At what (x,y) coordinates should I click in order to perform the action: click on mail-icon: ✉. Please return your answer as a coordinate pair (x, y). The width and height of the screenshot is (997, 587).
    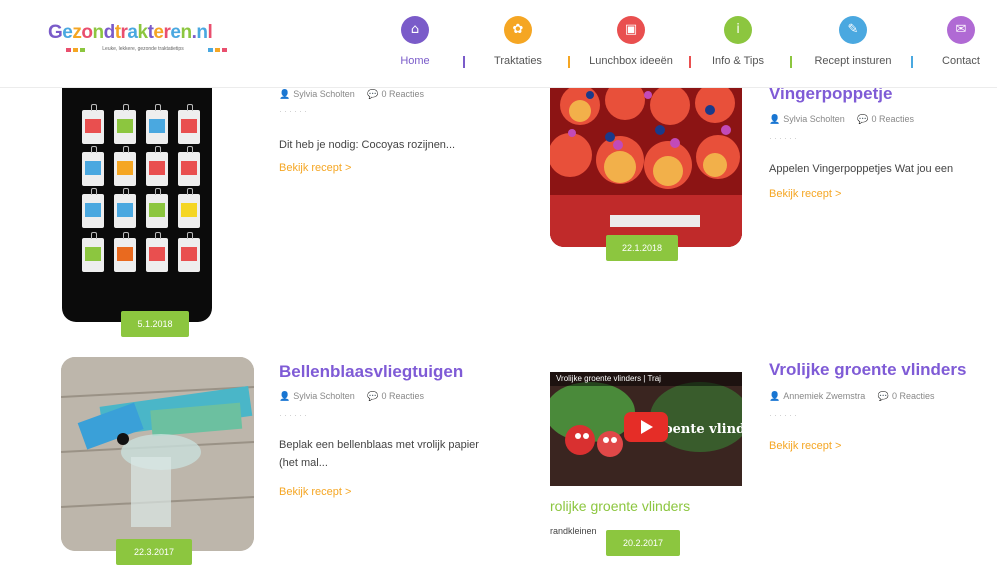
    Looking at the image, I should click on (961, 30).